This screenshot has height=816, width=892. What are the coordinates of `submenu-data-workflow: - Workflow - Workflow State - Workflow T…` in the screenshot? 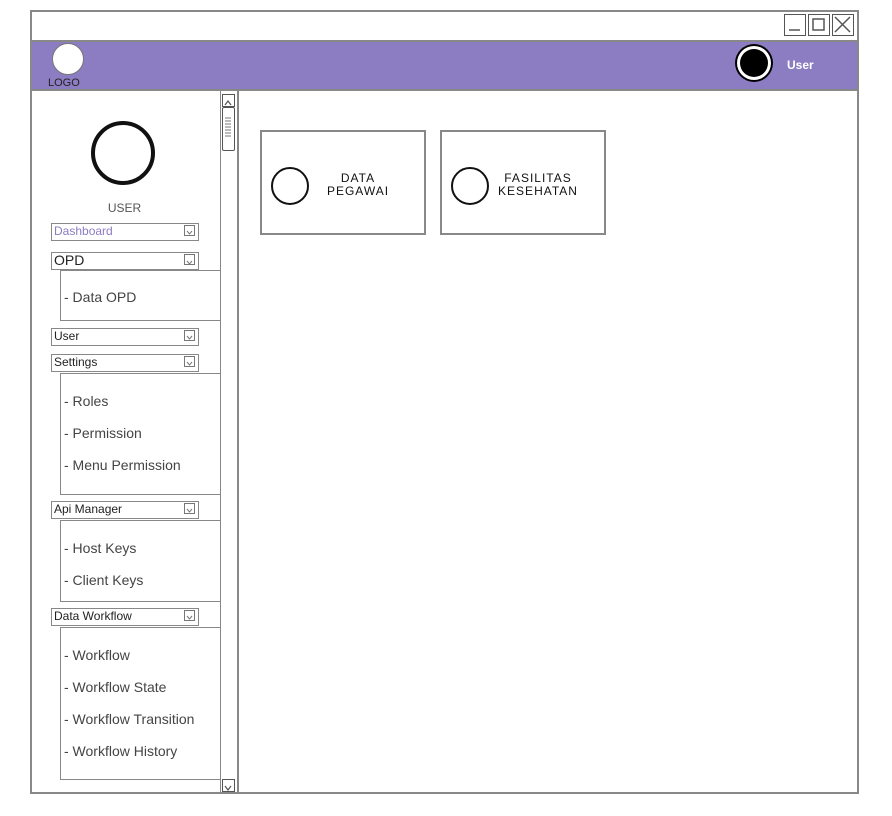 It's located at (140, 703).